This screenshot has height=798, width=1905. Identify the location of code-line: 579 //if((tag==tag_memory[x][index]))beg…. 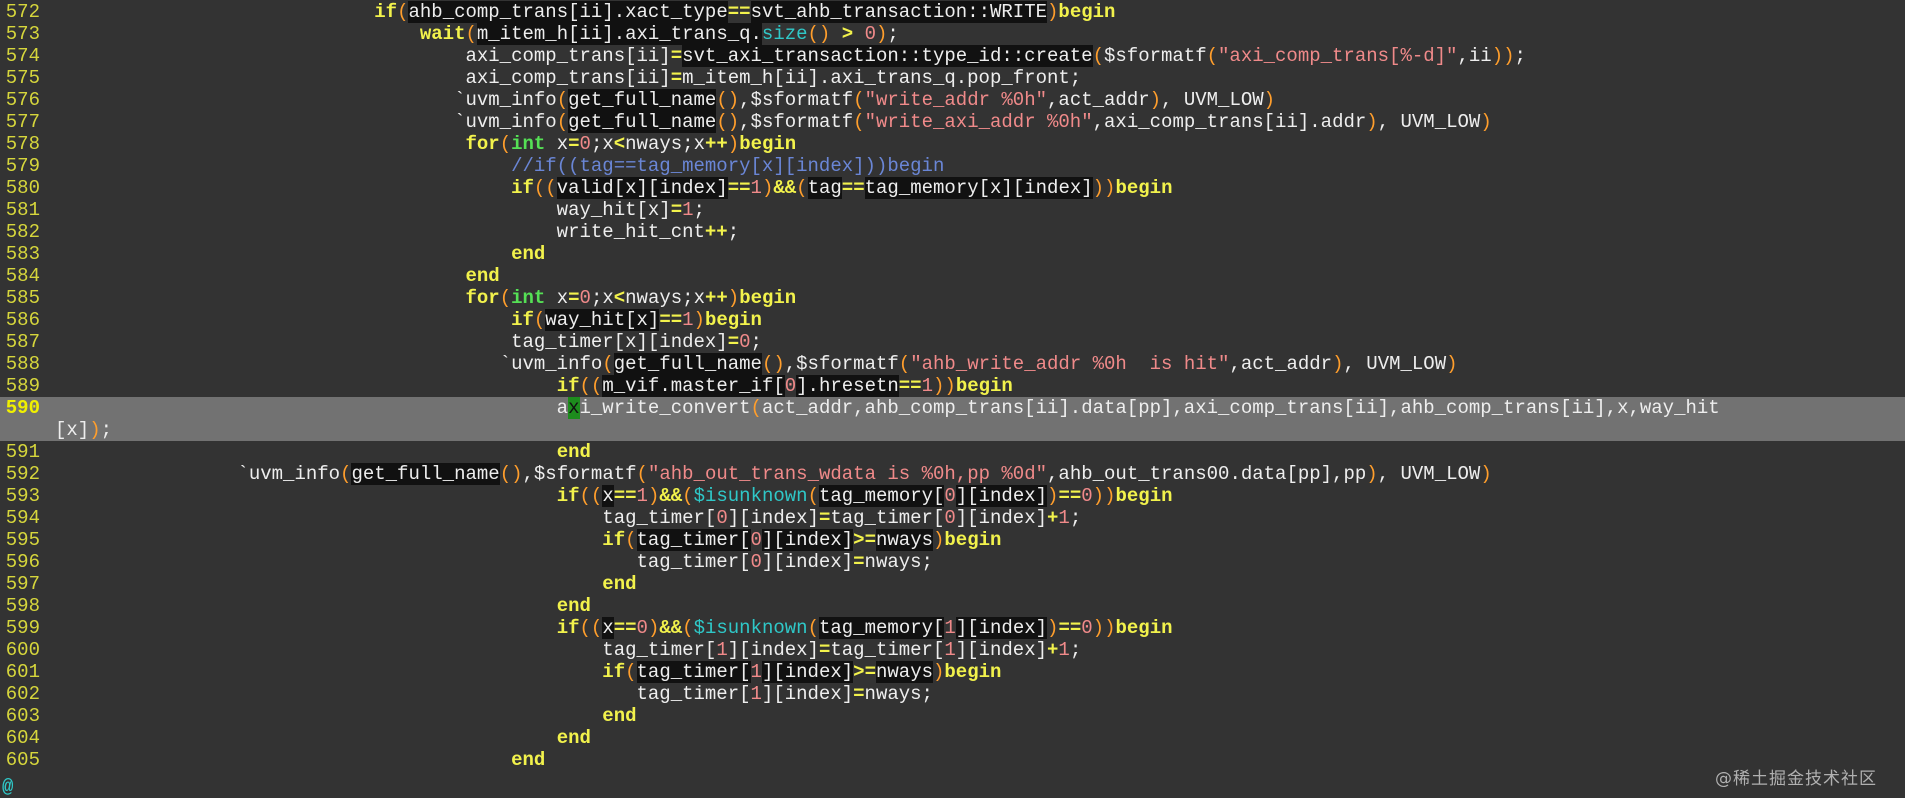
(952, 166).